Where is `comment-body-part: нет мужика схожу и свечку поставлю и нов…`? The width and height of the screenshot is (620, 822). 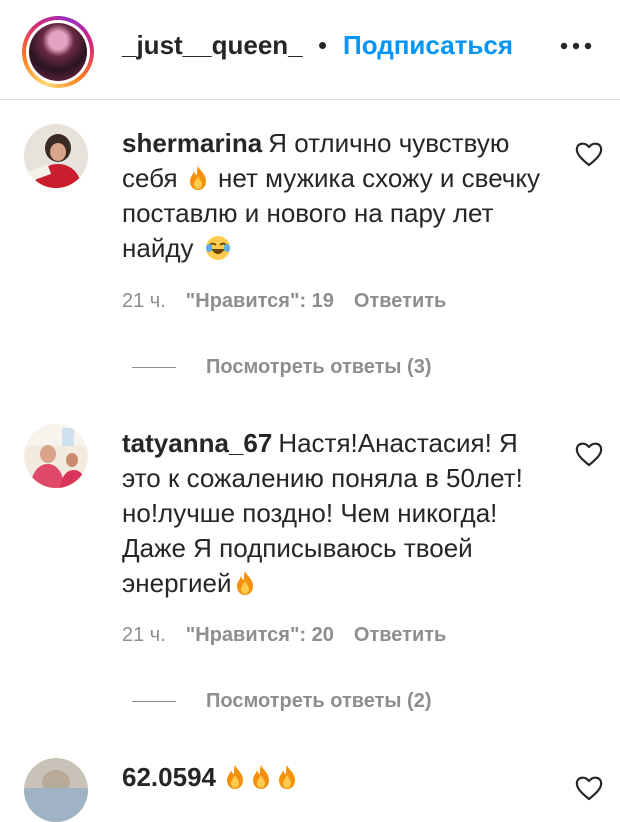 comment-body-part: нет мужика схожу и свечку поставлю и нов… is located at coordinates (331, 213).